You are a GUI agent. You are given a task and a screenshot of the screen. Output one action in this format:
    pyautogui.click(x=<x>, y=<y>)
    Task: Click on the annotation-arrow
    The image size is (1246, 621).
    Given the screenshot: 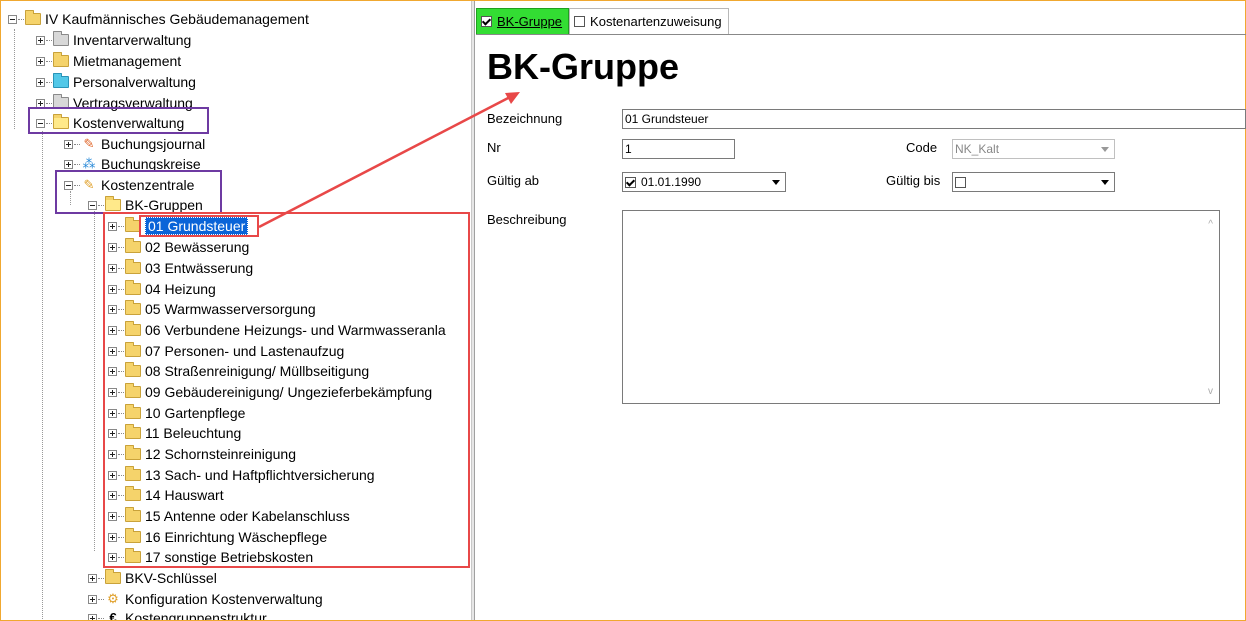 What is the action you would take?
    pyautogui.click(x=389, y=160)
    